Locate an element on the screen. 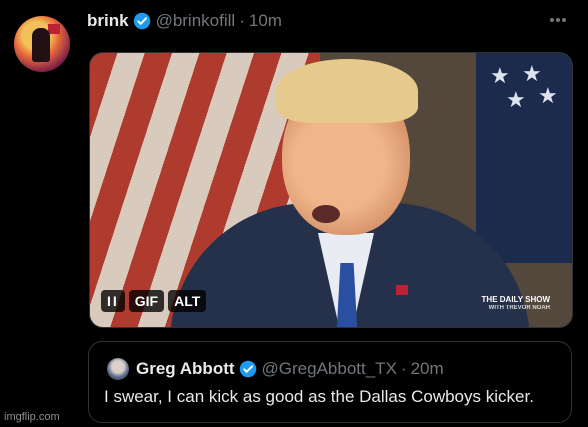  flag-pin is located at coordinates (402, 290).